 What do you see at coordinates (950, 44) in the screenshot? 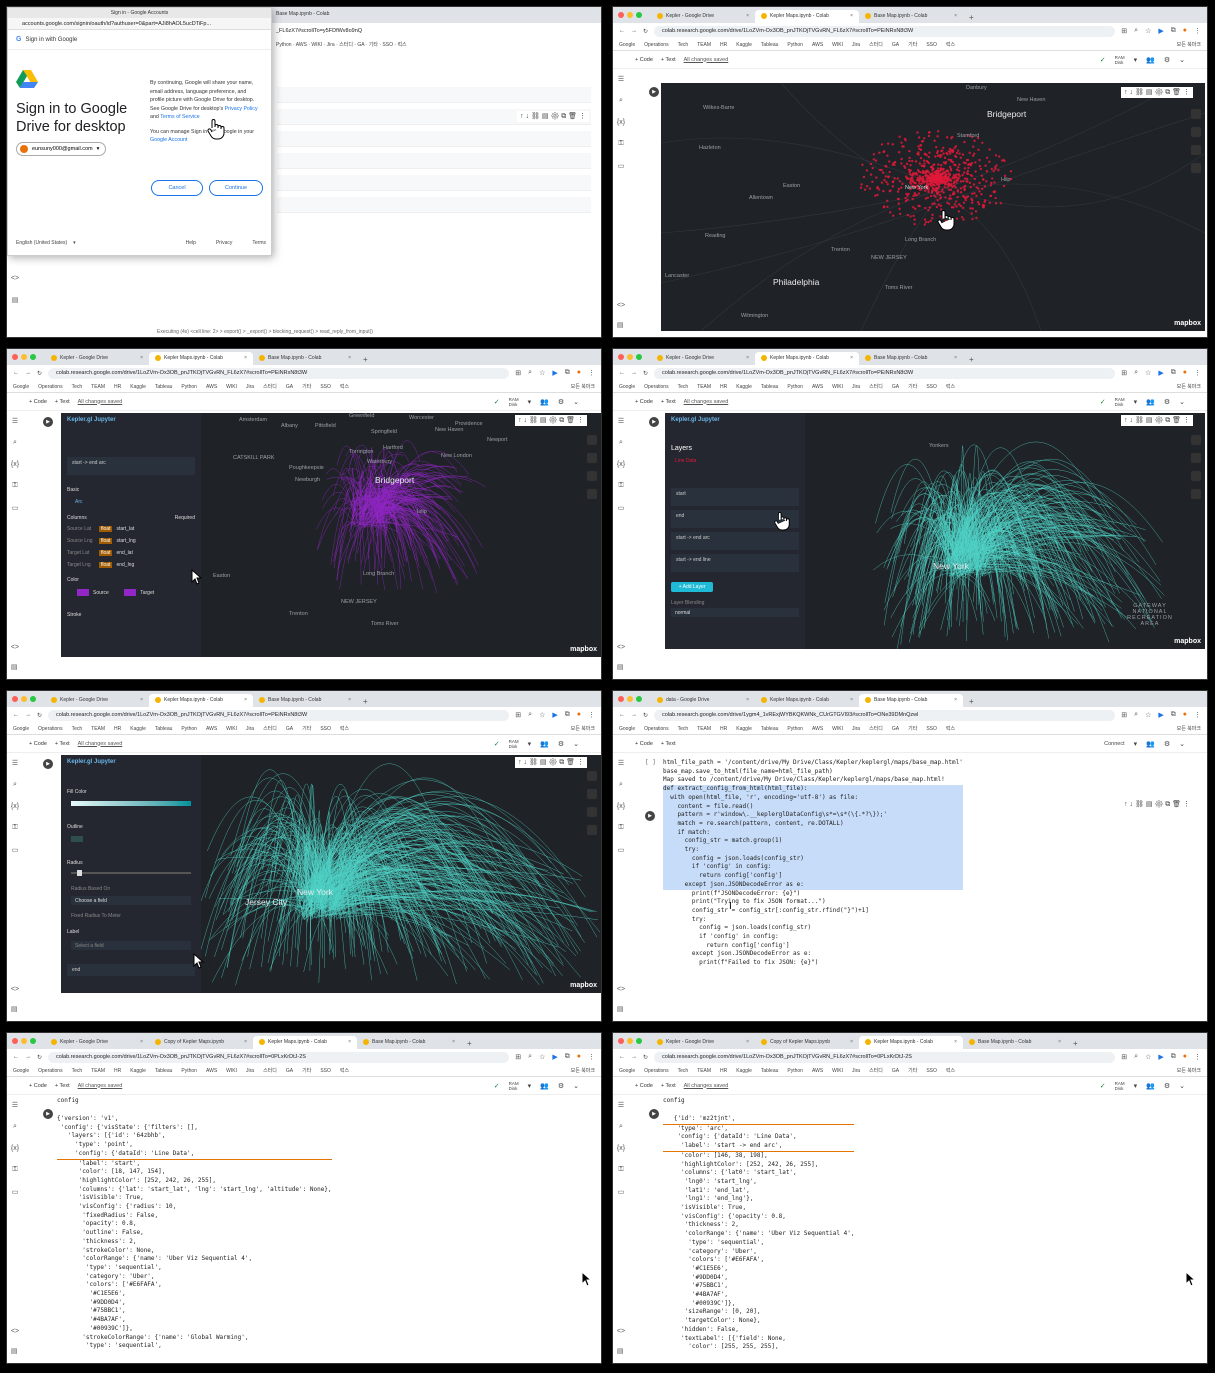
I see `bookmark-item: 럭스` at bounding box center [950, 44].